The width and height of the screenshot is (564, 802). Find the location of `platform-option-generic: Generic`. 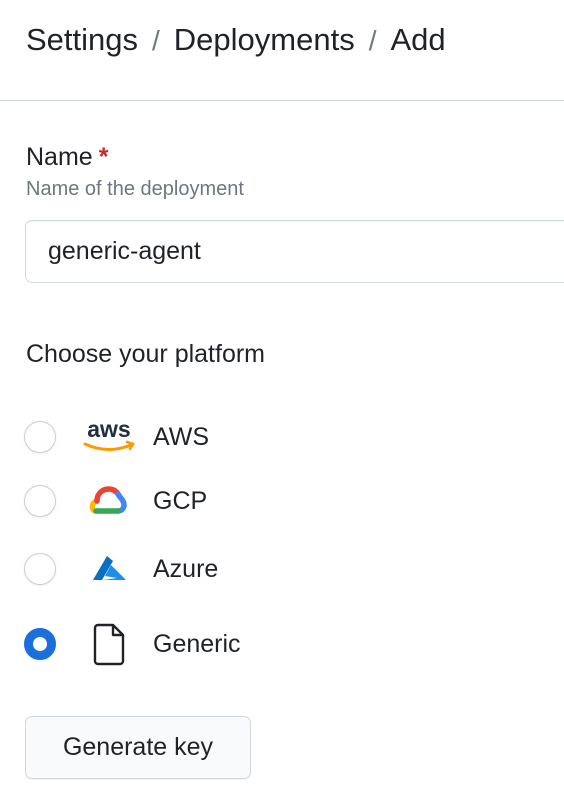

platform-option-generic: Generic is located at coordinates (189, 644).